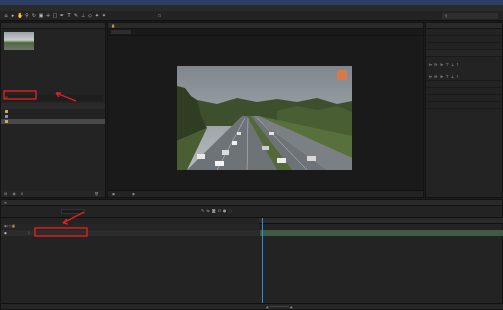 This screenshot has height=310, width=503. I want to click on annotation-box-layer, so click(61, 232).